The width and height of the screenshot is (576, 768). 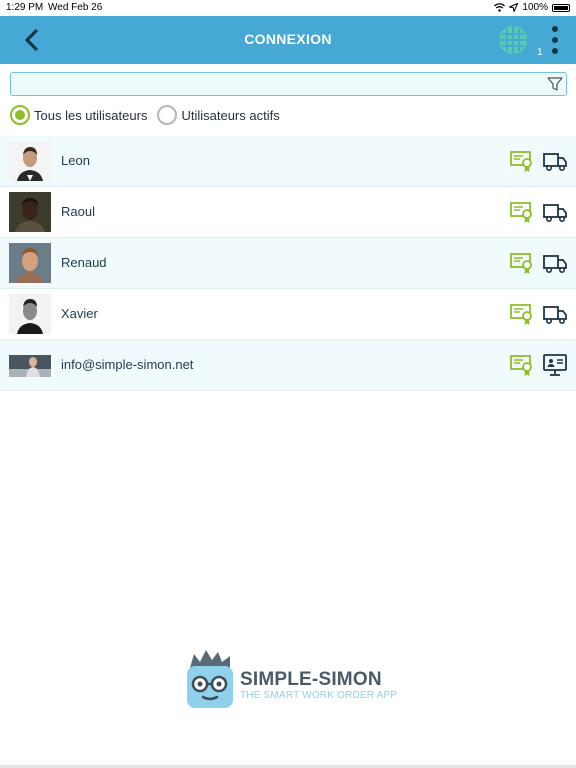 I want to click on location-icon, so click(x=514, y=7).